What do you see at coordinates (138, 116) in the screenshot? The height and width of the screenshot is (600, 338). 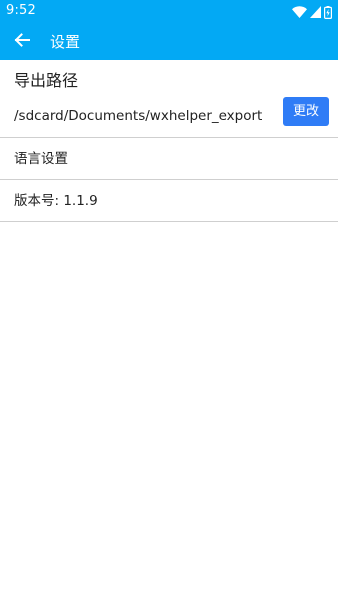 I see `export-path-value: /sdcard/Documents/wxhelper_export` at bounding box center [138, 116].